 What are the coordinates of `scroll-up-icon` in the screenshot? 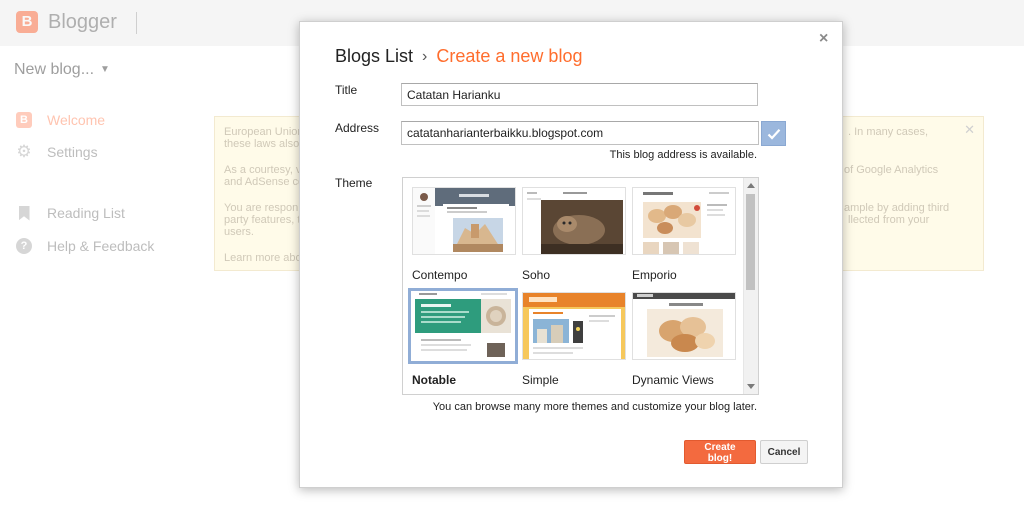 It's located at (751, 185).